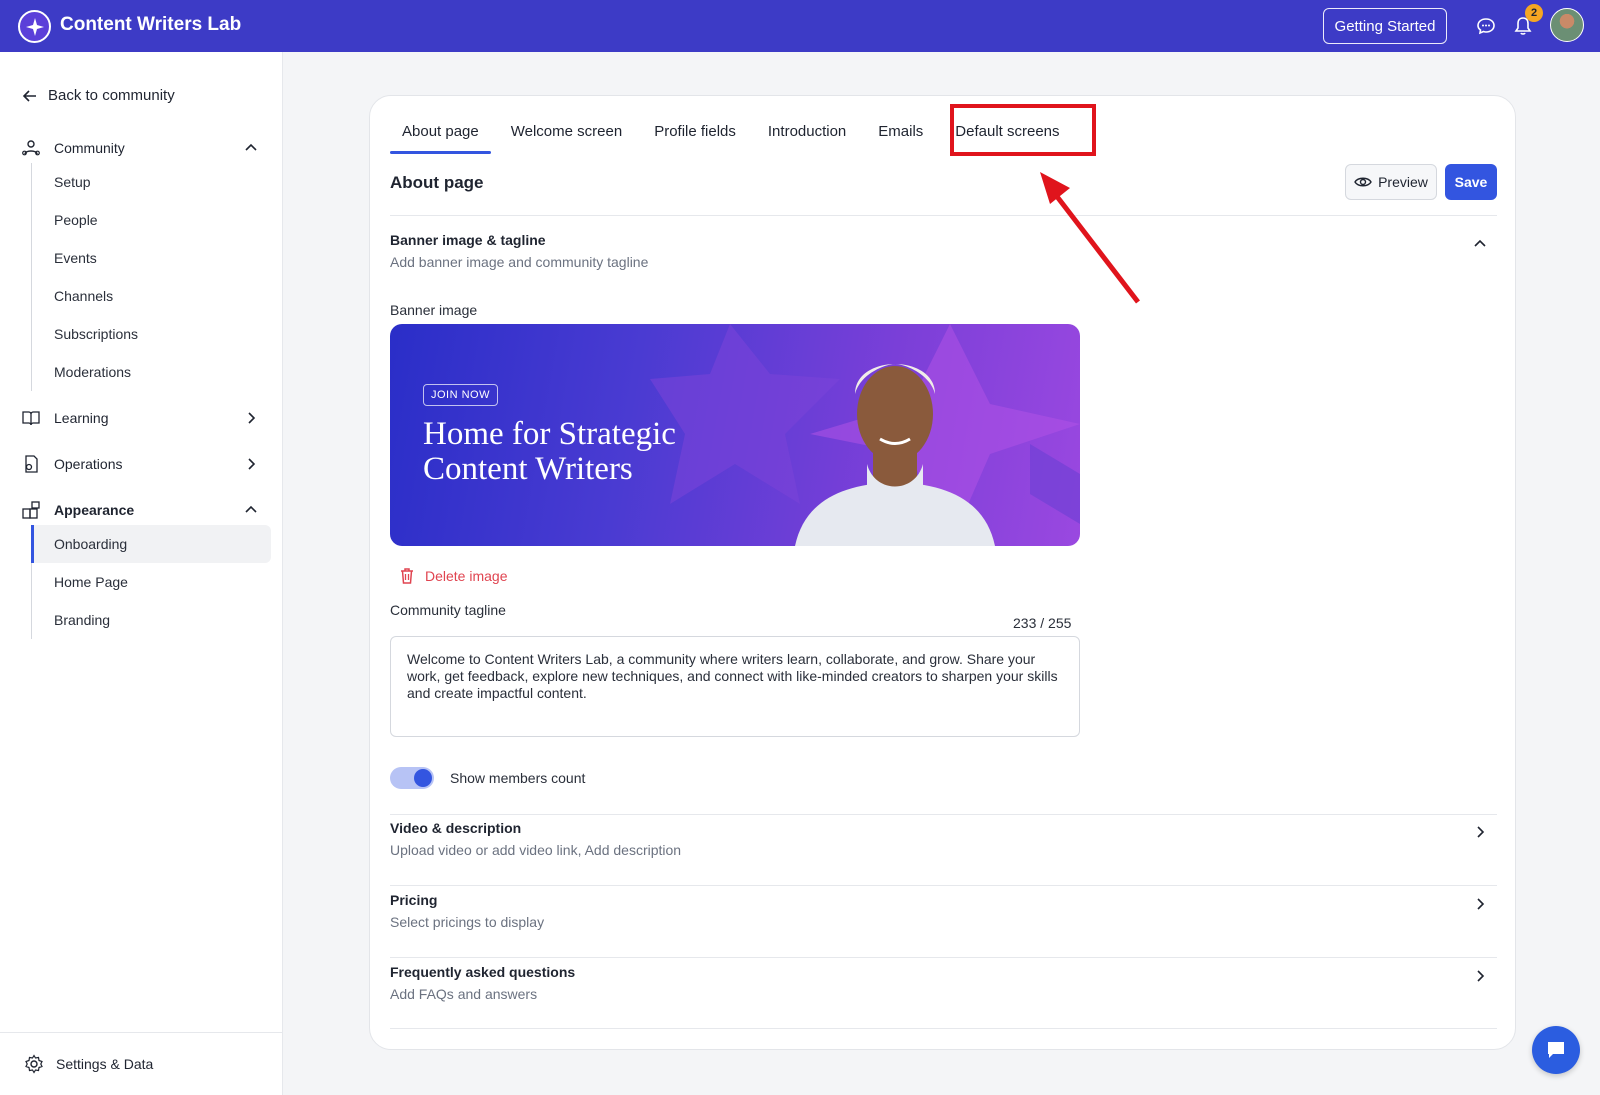  What do you see at coordinates (105, 1064) in the screenshot?
I see `settings-label: Settings & Data` at bounding box center [105, 1064].